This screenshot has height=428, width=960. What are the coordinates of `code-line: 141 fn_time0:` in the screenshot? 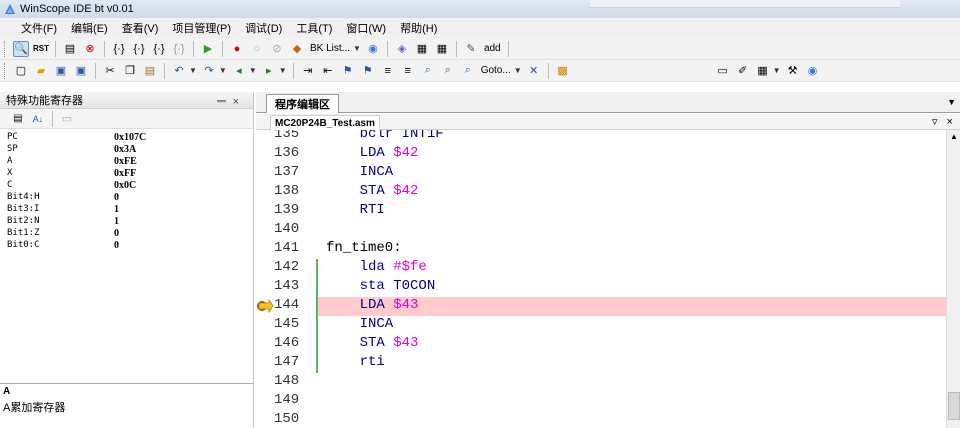 It's located at (601, 249).